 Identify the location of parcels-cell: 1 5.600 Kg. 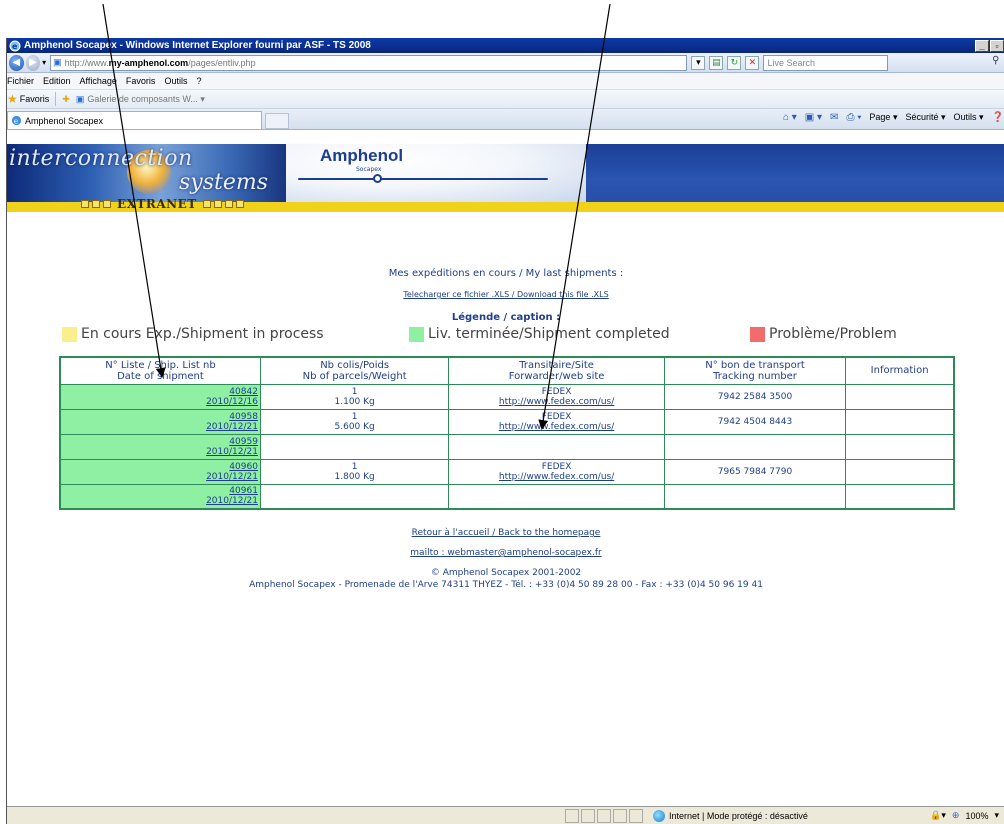
(354, 421).